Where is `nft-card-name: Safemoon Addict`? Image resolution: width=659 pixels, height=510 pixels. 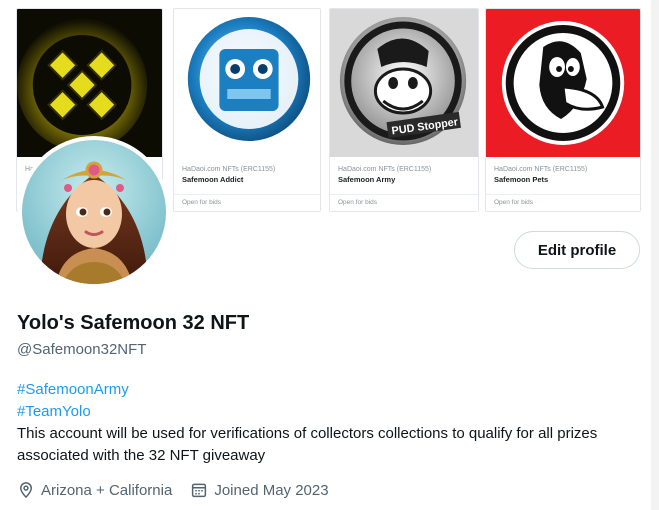 nft-card-name: Safemoon Addict is located at coordinates (249, 180).